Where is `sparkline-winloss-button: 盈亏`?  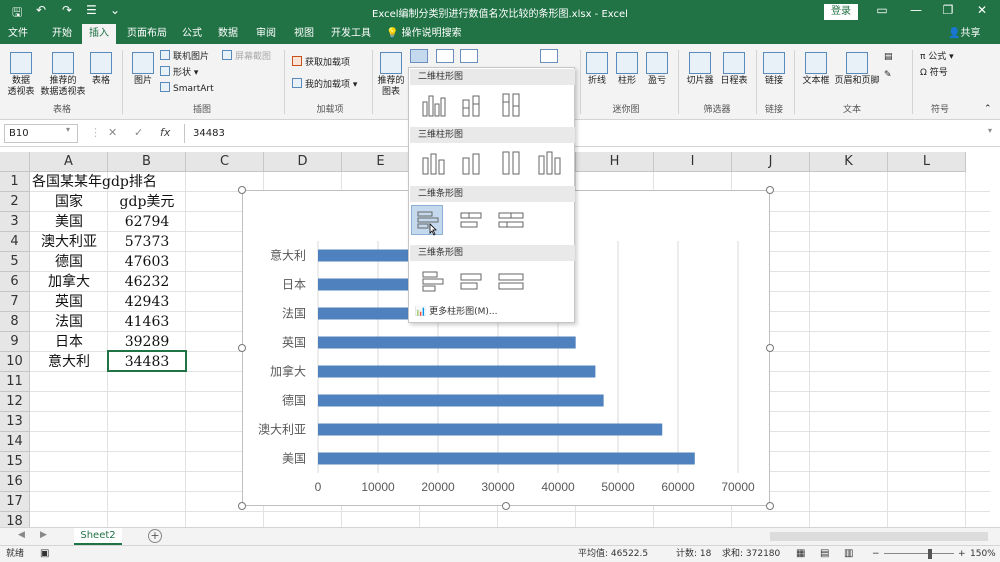 sparkline-winloss-button: 盈亏 is located at coordinates (657, 69).